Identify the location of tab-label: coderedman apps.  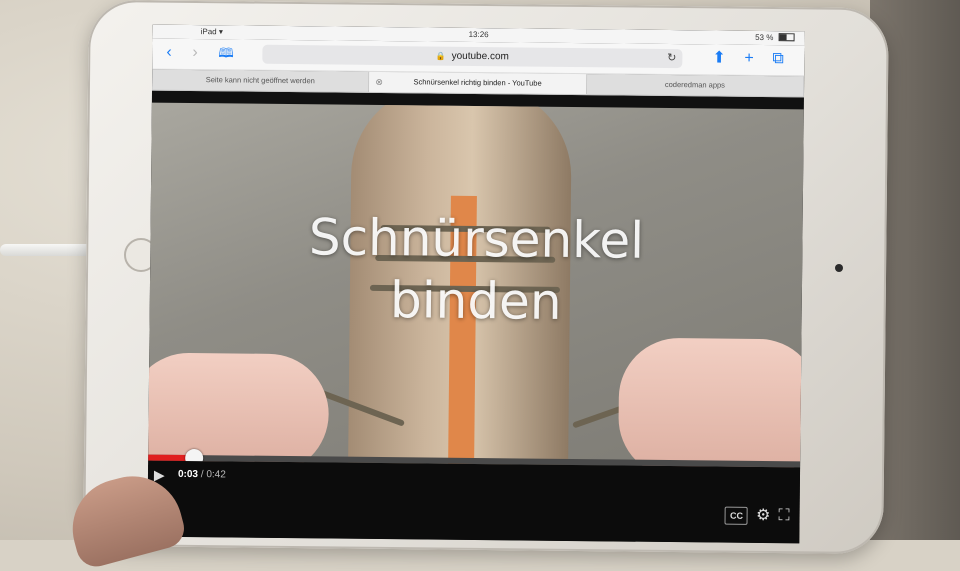
(694, 84).